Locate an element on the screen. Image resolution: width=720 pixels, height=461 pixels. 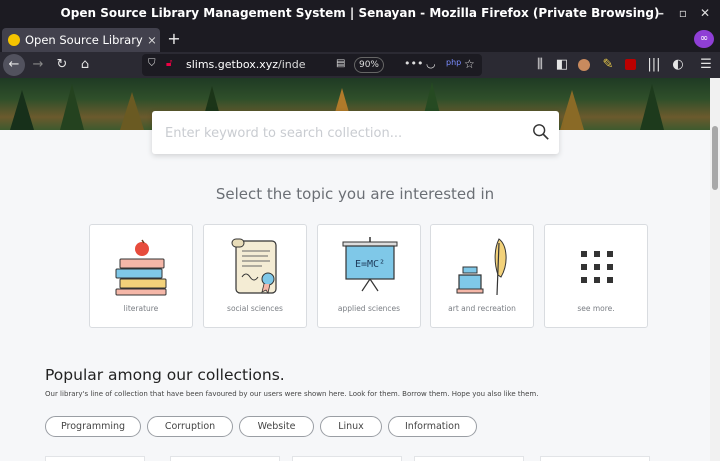
tag-chip-information: Information is located at coordinates (432, 426).